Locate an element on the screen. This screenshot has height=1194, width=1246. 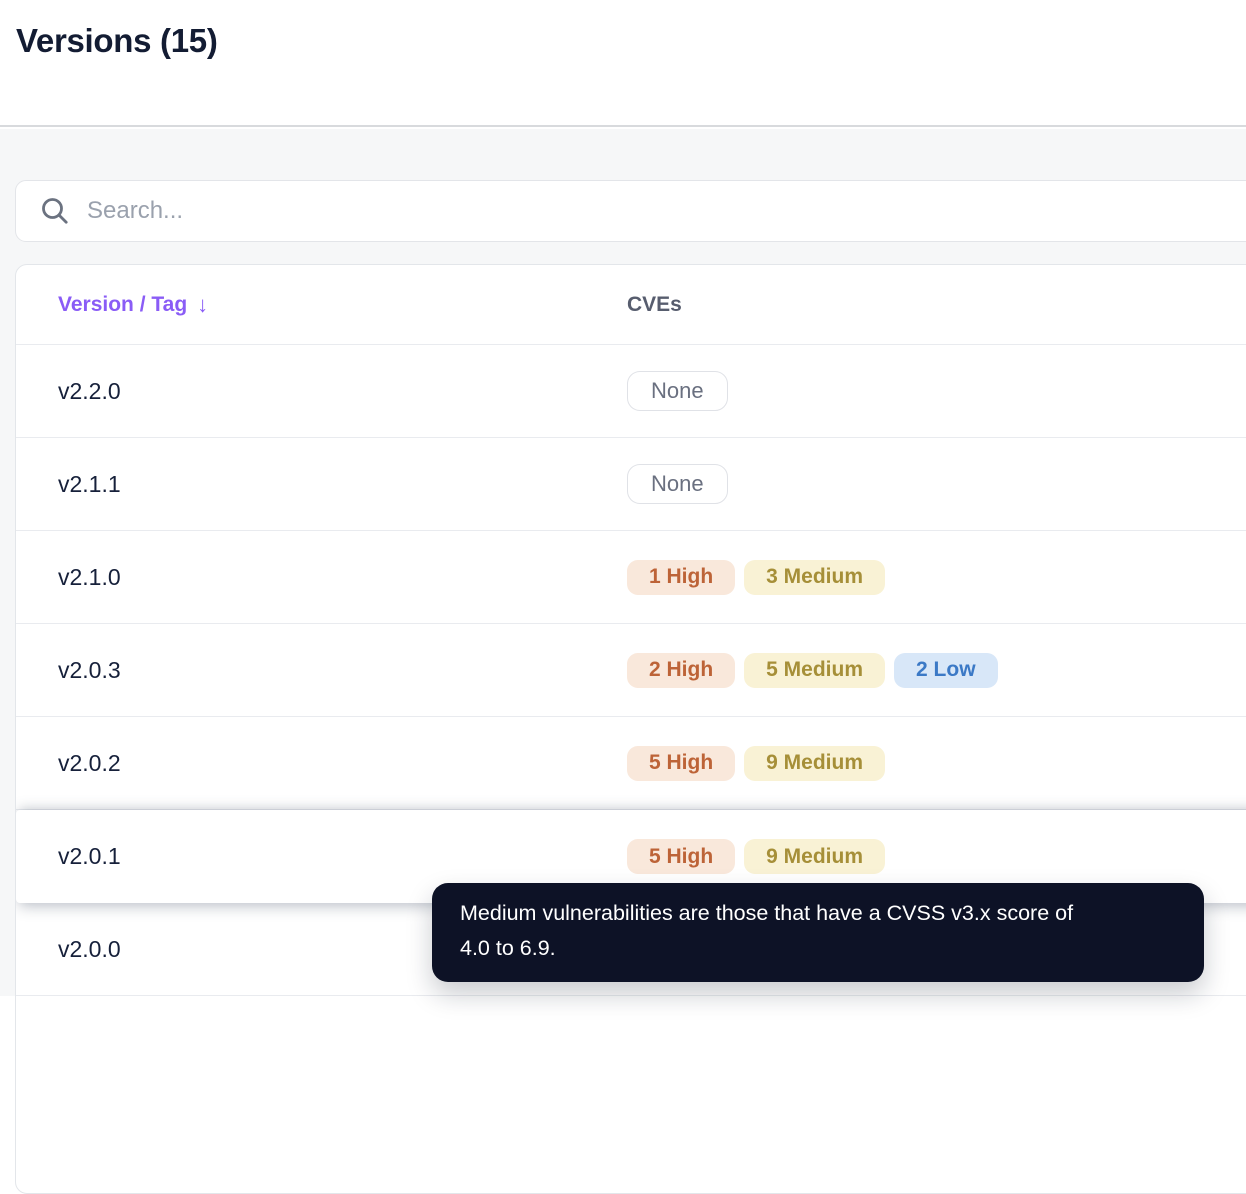
cves-cell: 1 High 3 Medium is located at coordinates (756, 577).